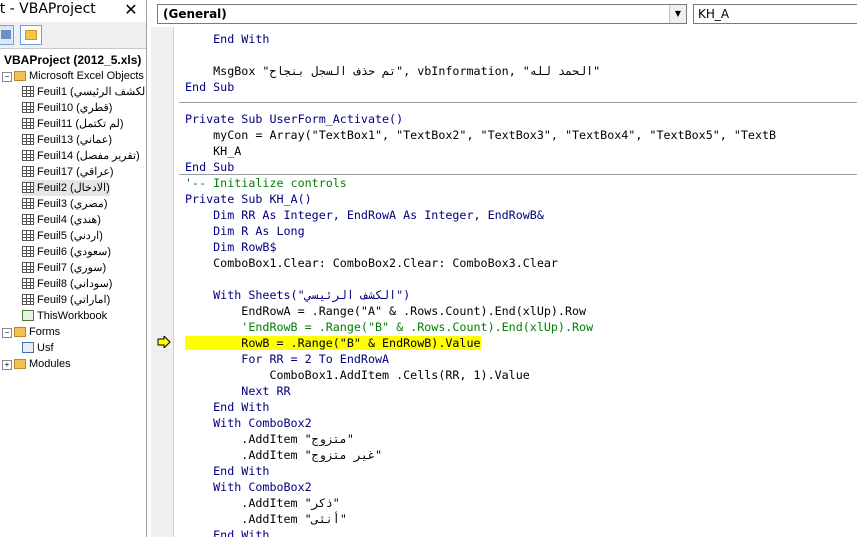 The width and height of the screenshot is (857, 537). I want to click on code-line: Private Sub KH_A(), so click(248, 199).